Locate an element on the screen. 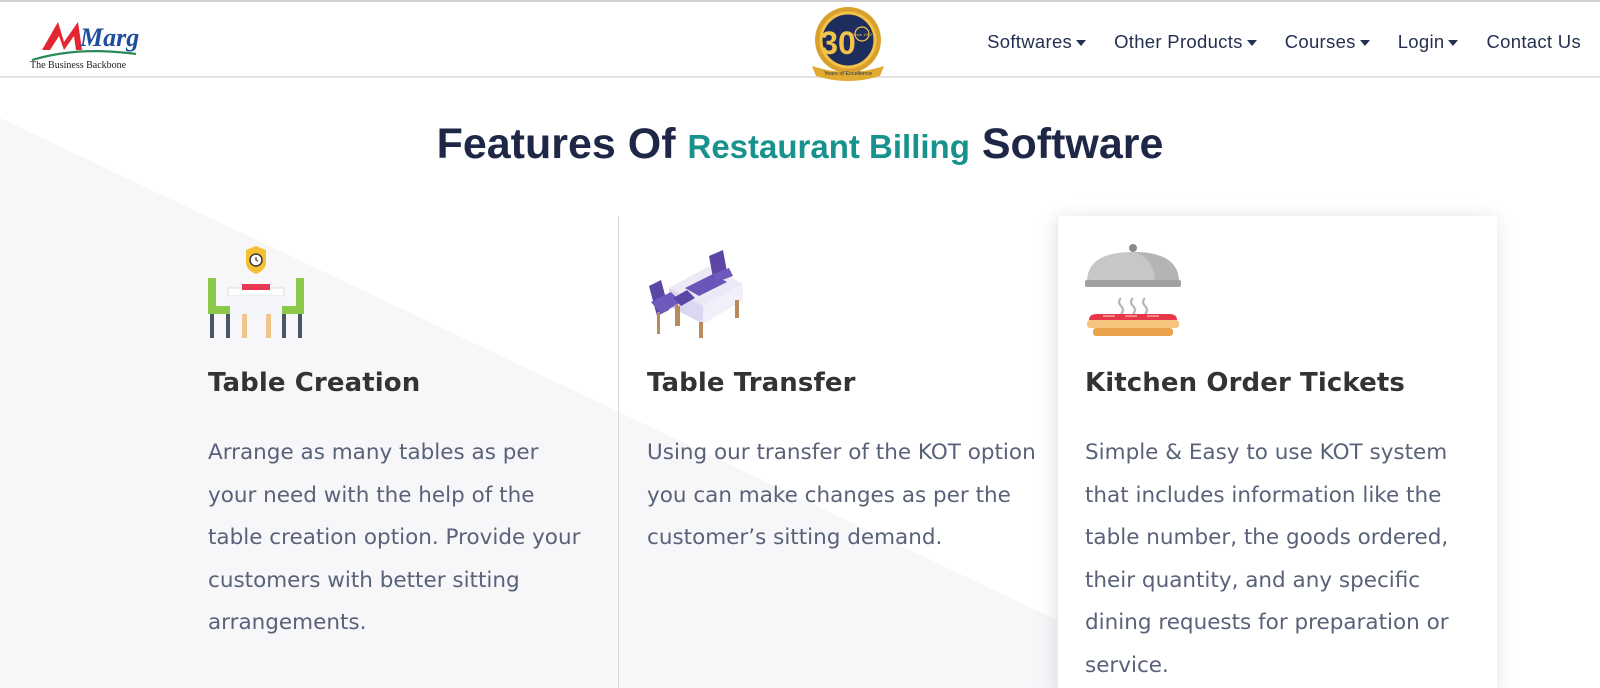  nav-courses-label: Courses is located at coordinates (1320, 41).